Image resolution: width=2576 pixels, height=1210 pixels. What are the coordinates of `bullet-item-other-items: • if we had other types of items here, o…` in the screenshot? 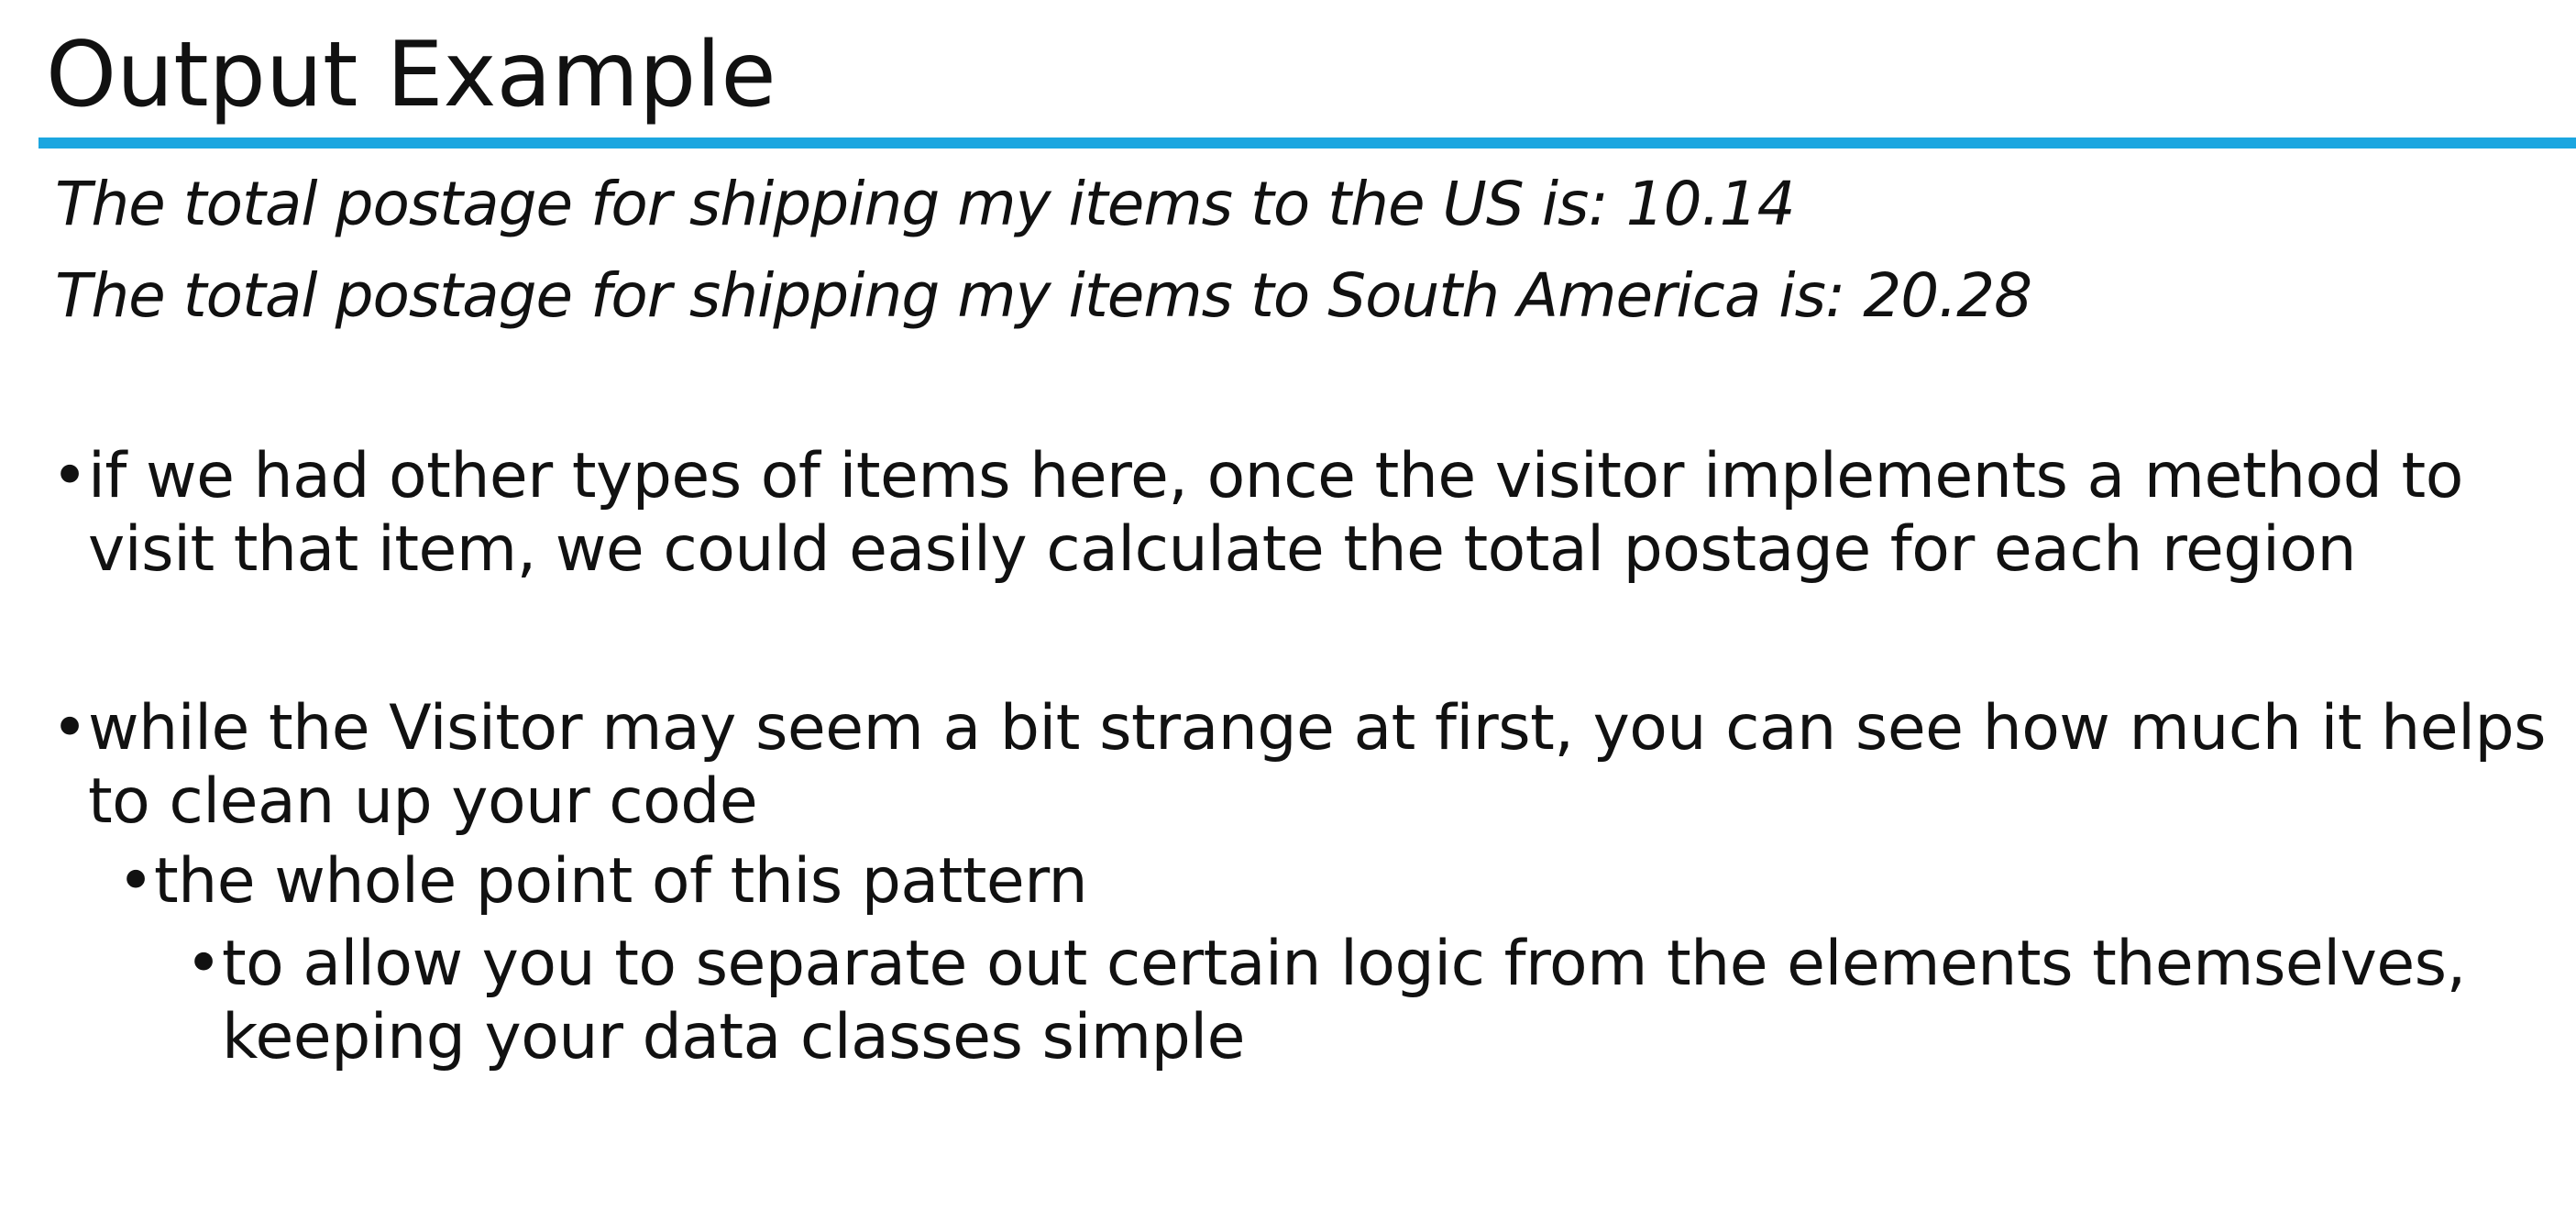 It's located at (1307, 513).